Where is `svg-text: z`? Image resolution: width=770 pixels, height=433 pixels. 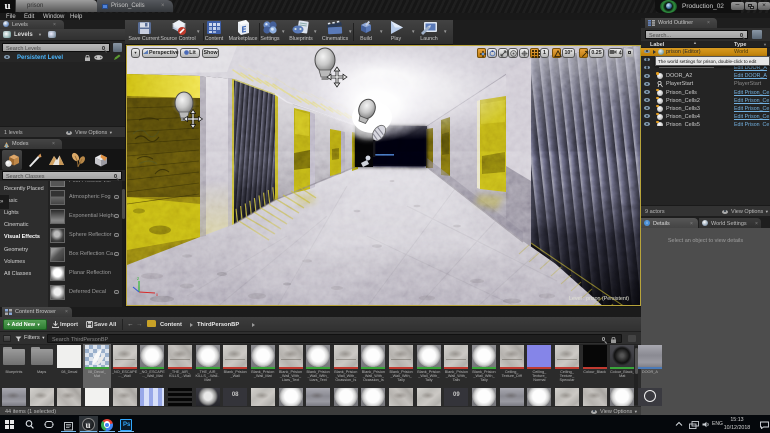
svg-text: z is located at coordinates (138, 278).